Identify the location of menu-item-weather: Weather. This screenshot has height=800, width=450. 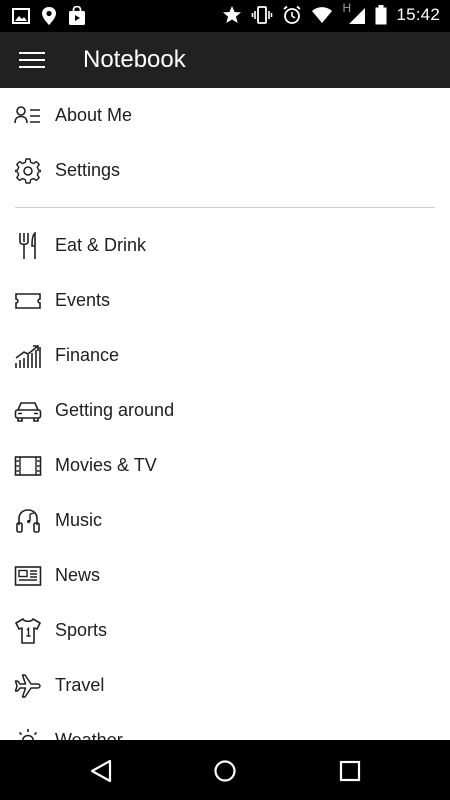
(225, 726).